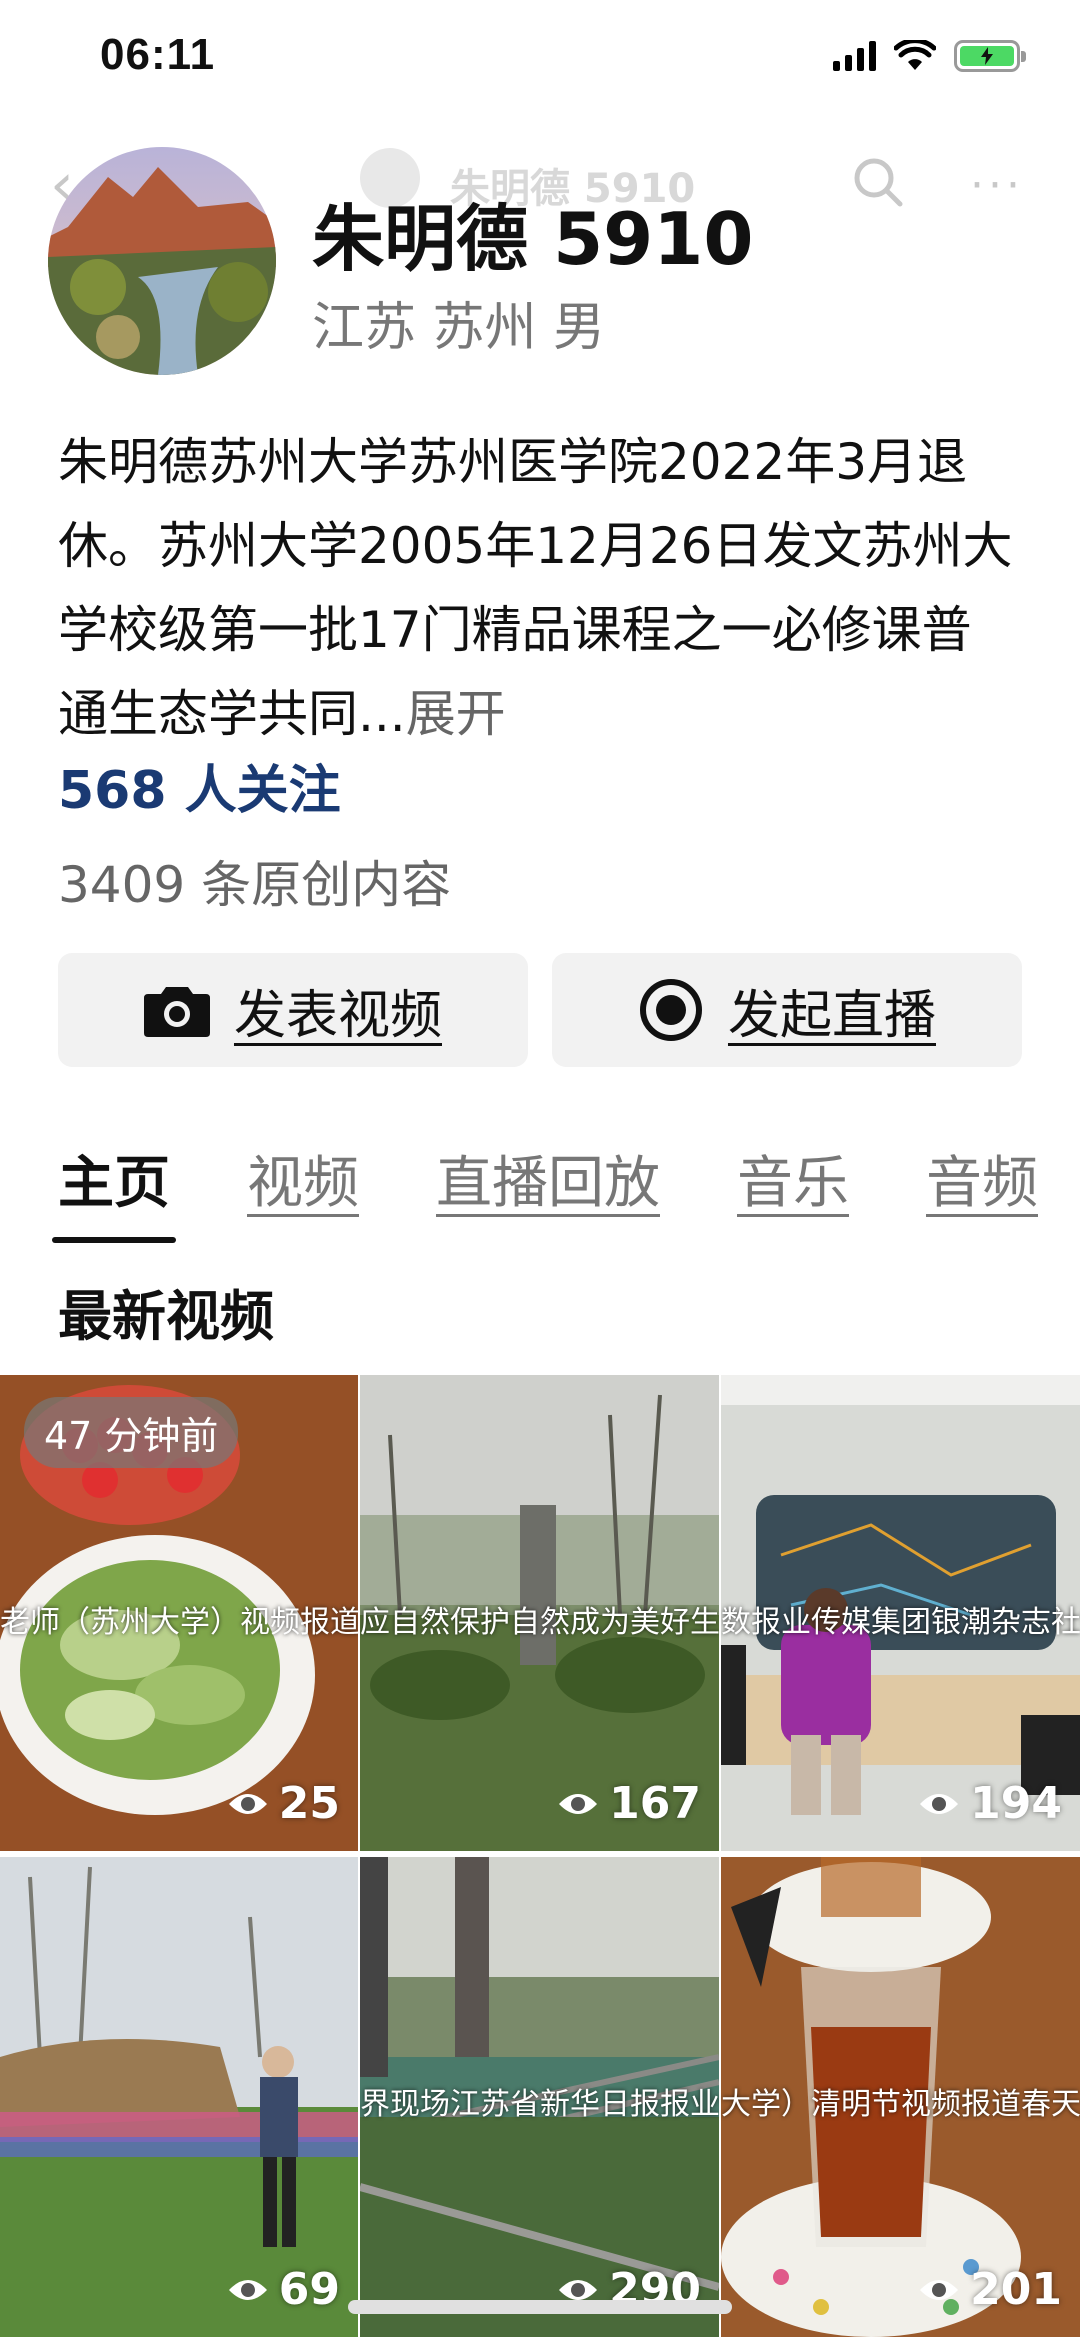  I want to click on video-tile: 界现场江苏省新华日报报业传媒 290, so click(539, 2097).